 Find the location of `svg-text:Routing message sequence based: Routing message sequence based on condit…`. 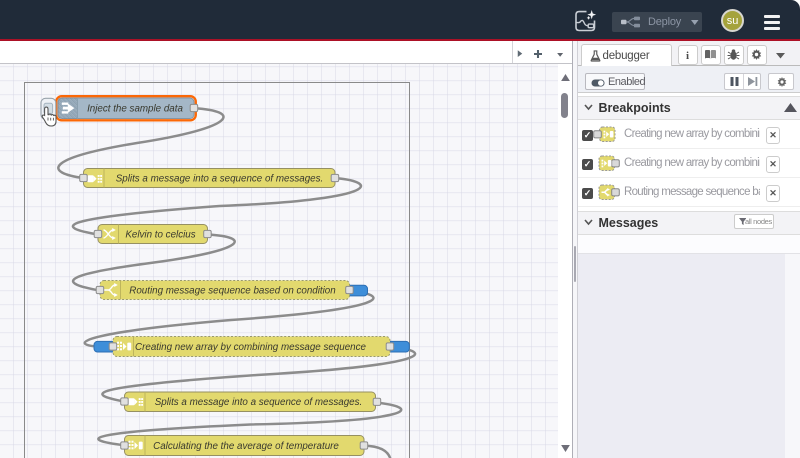

svg-text:Routing message sequence based: Routing message sequence based on condit… is located at coordinates (232, 291).